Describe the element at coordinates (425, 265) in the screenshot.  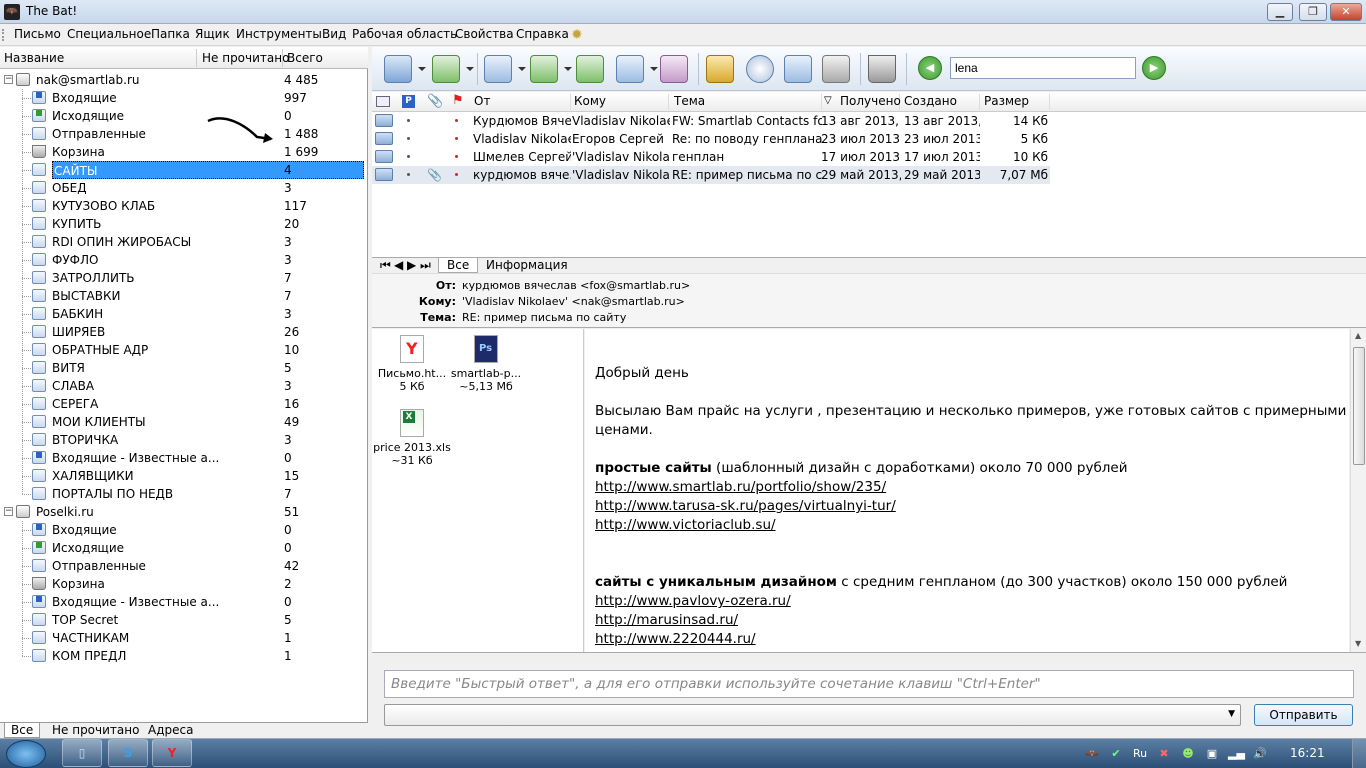
I see `last-page-icon: ⏭` at that location.